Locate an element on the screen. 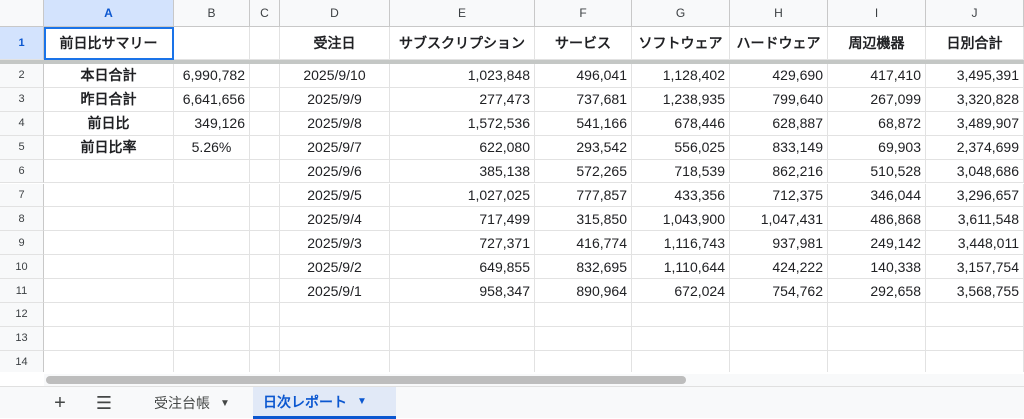 This screenshot has width=1024, height=419. cell: 3,611,548 is located at coordinates (975, 219).